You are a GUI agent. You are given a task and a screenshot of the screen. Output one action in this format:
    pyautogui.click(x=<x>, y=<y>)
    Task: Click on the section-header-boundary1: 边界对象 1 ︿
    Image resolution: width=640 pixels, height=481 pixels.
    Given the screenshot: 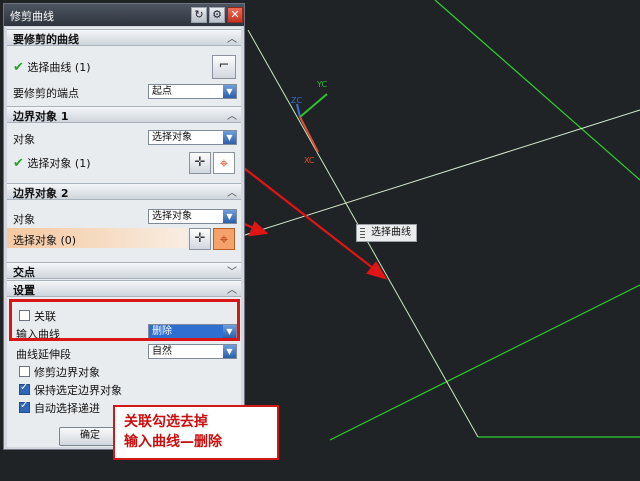 What is the action you would take?
    pyautogui.click(x=124, y=114)
    